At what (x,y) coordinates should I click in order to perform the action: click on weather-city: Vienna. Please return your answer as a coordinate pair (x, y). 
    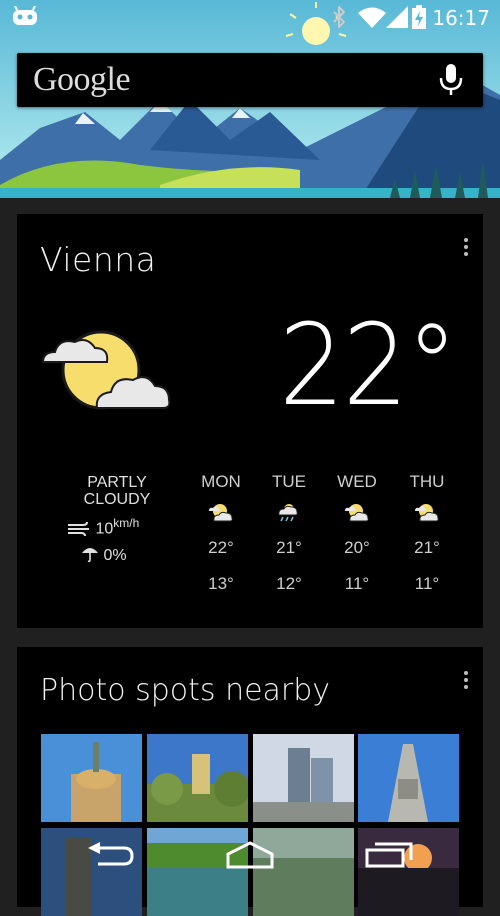
    Looking at the image, I should click on (98, 259).